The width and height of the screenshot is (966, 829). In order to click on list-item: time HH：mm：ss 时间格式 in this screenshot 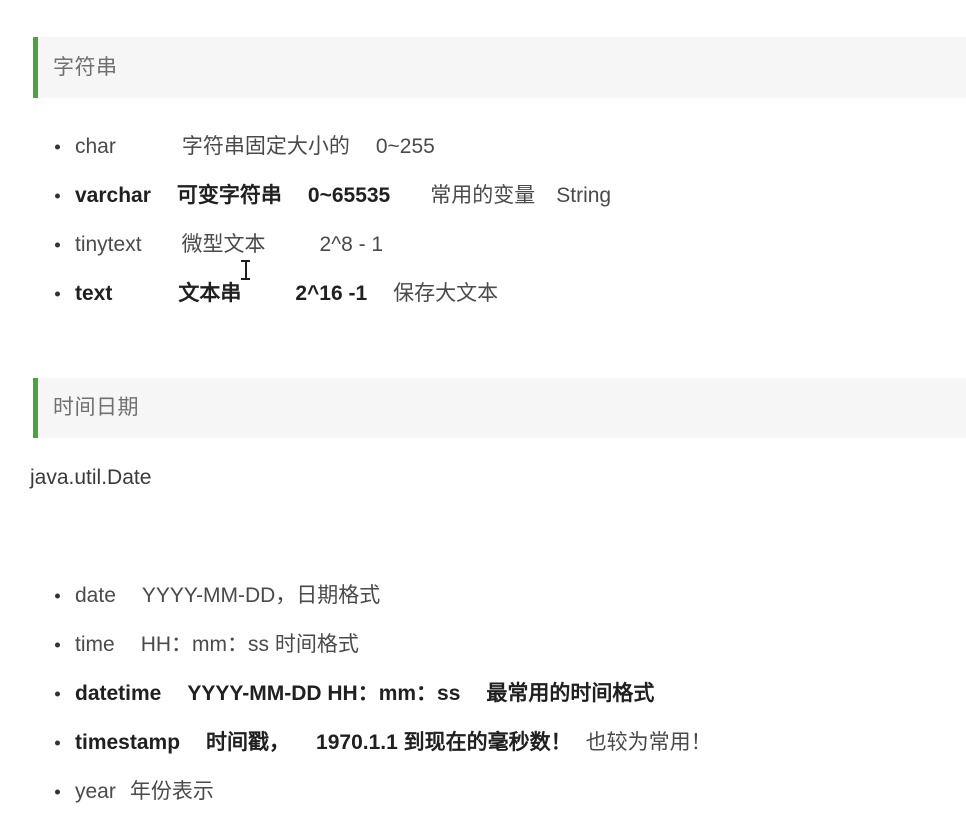, I will do `click(356, 644)`.